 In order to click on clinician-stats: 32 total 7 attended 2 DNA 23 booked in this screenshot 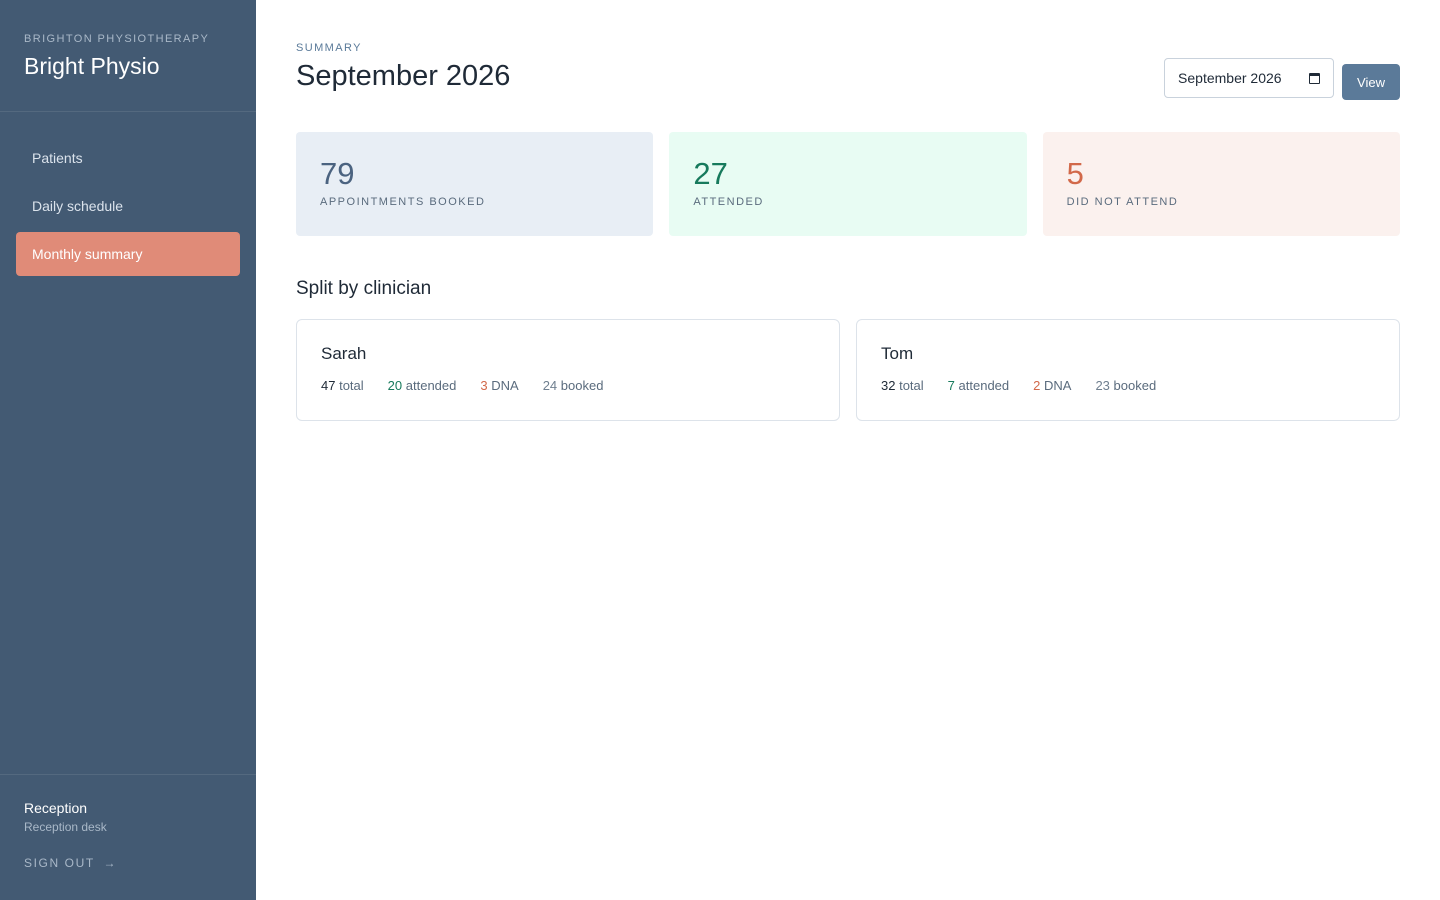, I will do `click(1128, 385)`.